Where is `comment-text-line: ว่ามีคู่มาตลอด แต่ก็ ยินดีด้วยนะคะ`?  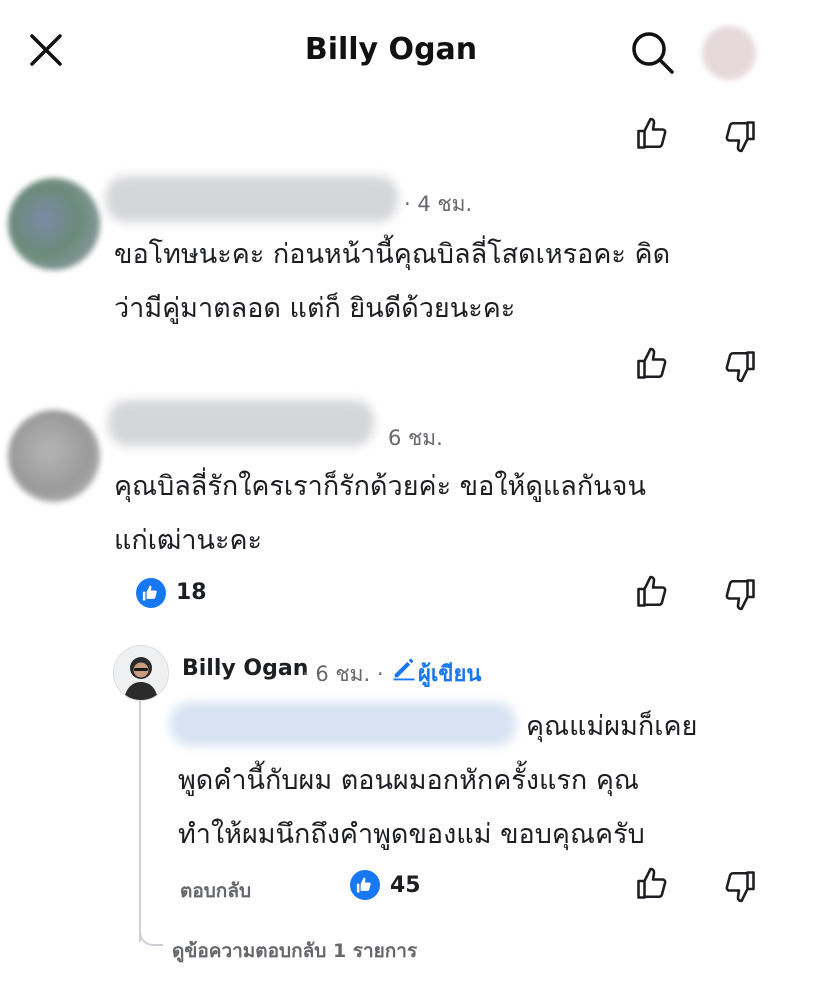
comment-text-line: ว่ามีคู่มาตลอด แต่ก็ ยินดีด้วยนะคะ is located at coordinates (315, 308).